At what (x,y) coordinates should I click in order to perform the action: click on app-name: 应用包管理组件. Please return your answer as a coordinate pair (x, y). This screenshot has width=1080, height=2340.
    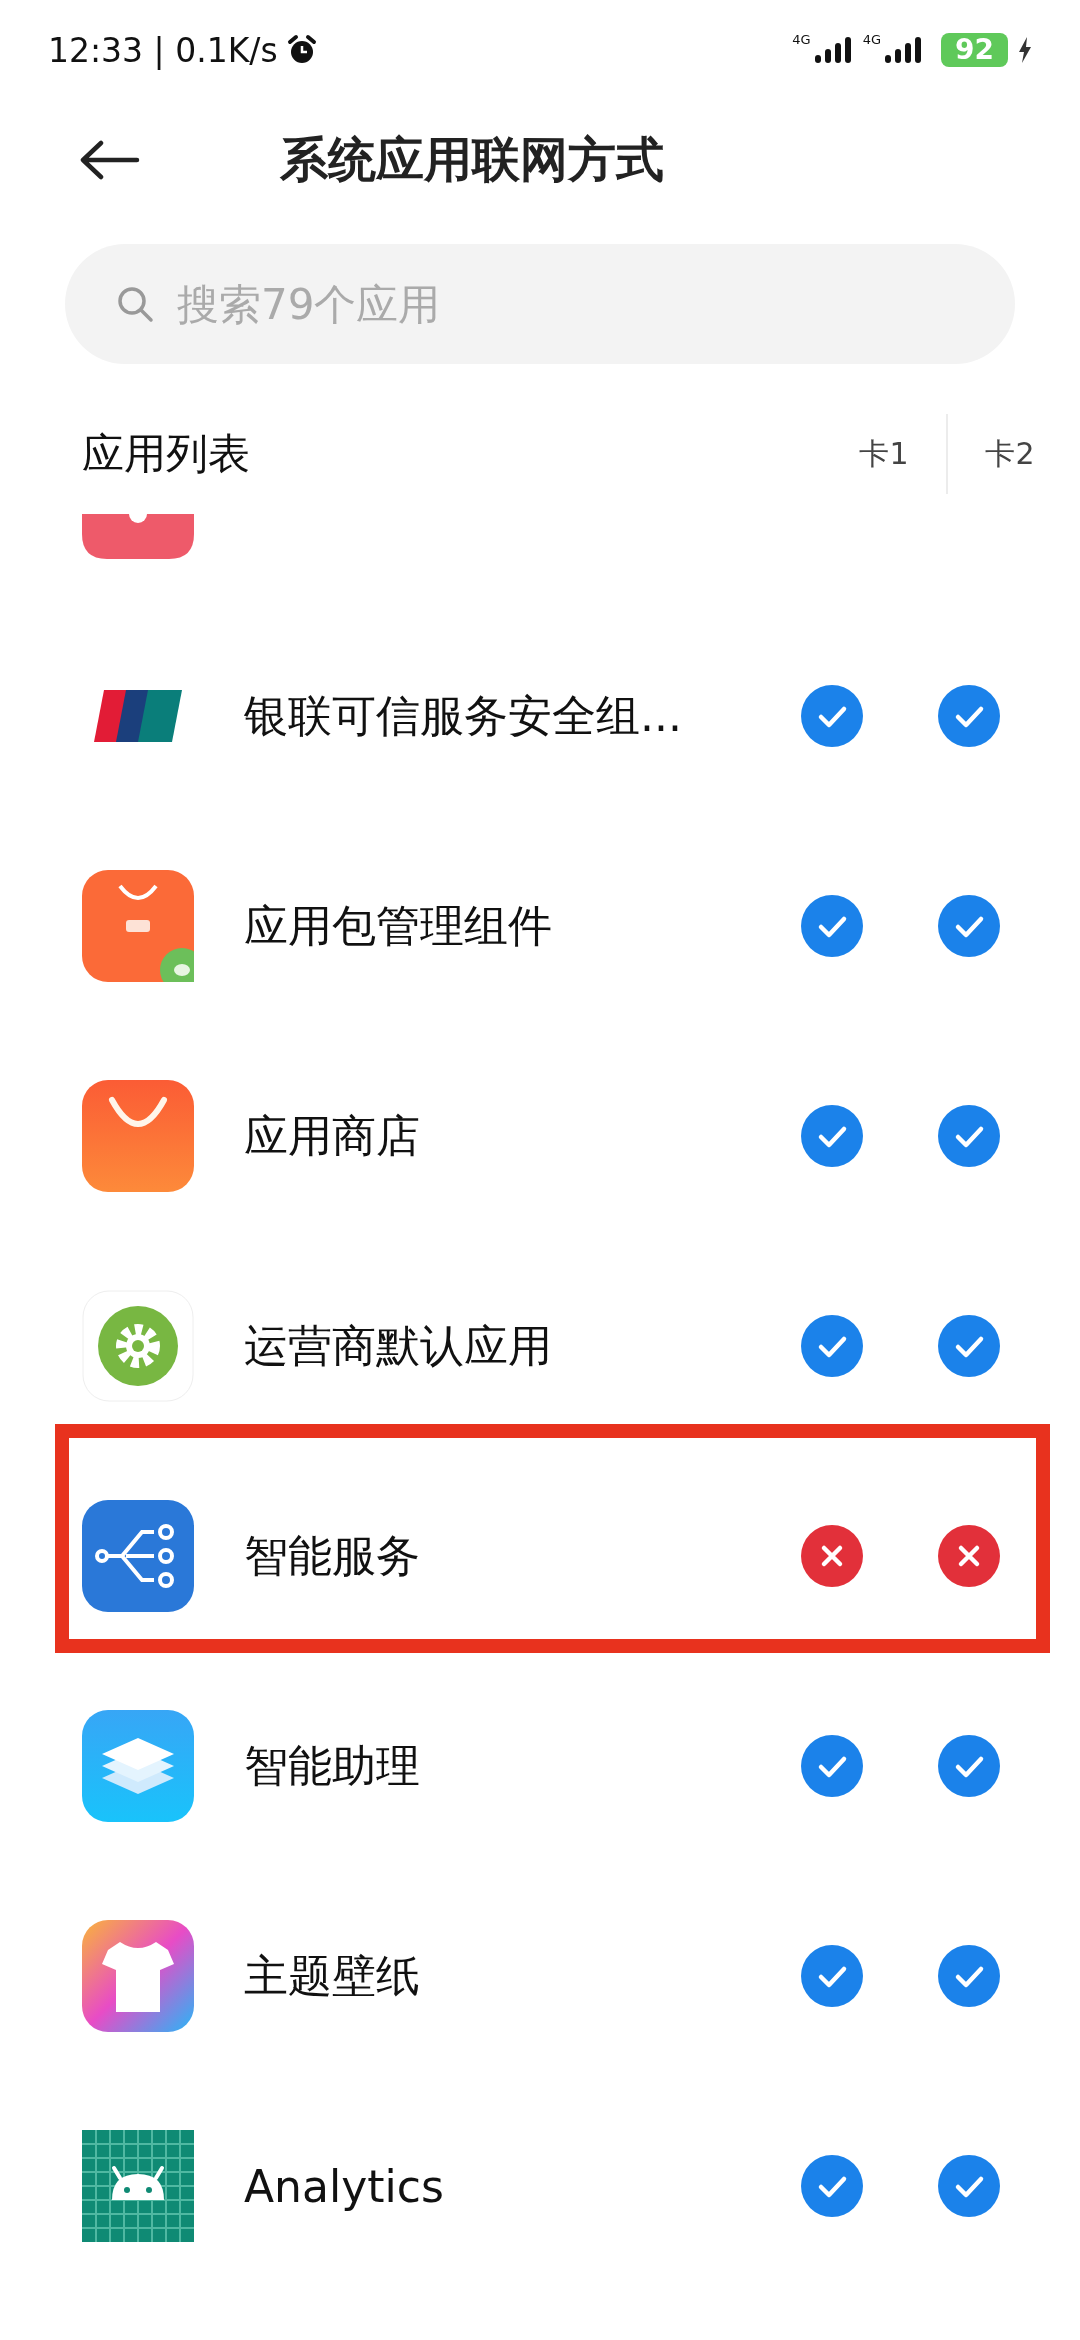
    Looking at the image, I should click on (398, 925).